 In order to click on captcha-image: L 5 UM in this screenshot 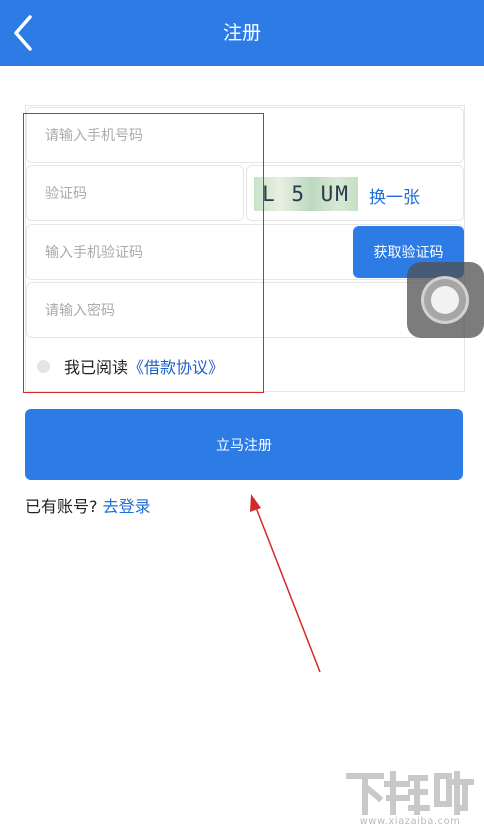, I will do `click(306, 194)`.